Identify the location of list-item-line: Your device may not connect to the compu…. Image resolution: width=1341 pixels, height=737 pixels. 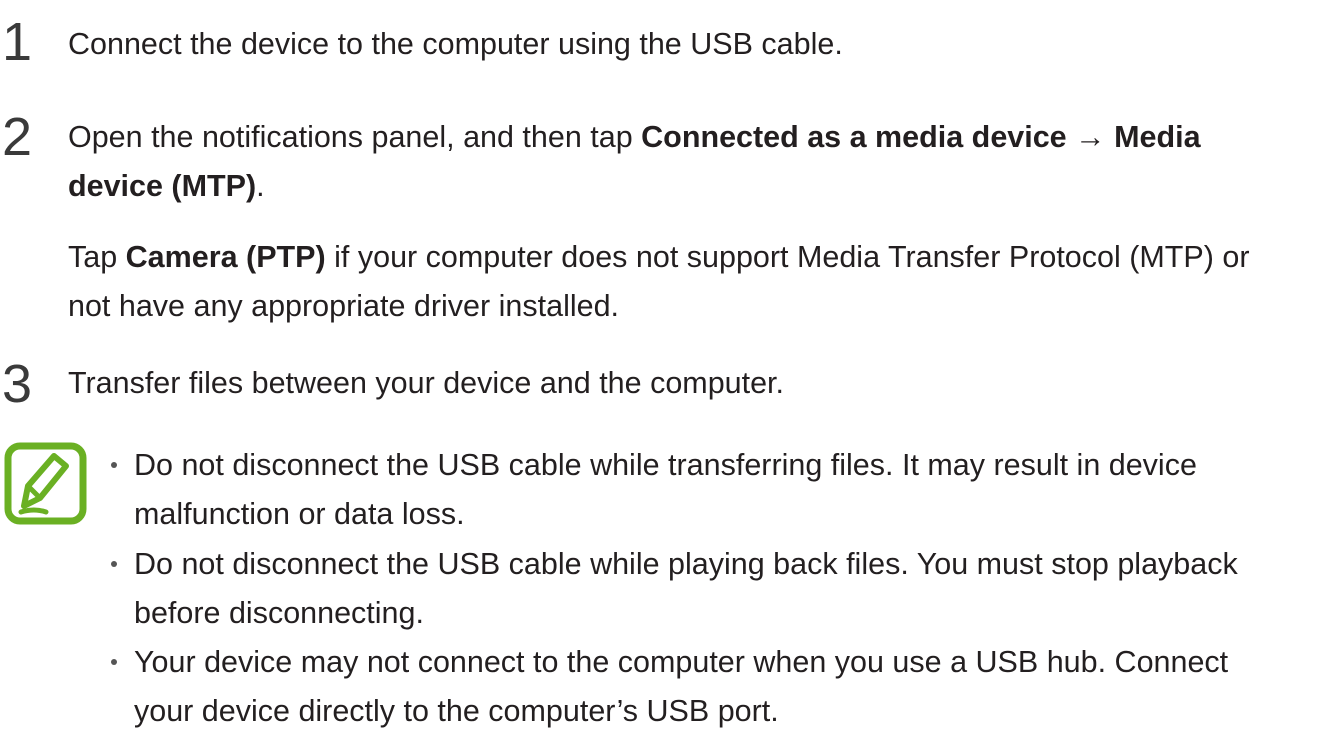
(681, 662).